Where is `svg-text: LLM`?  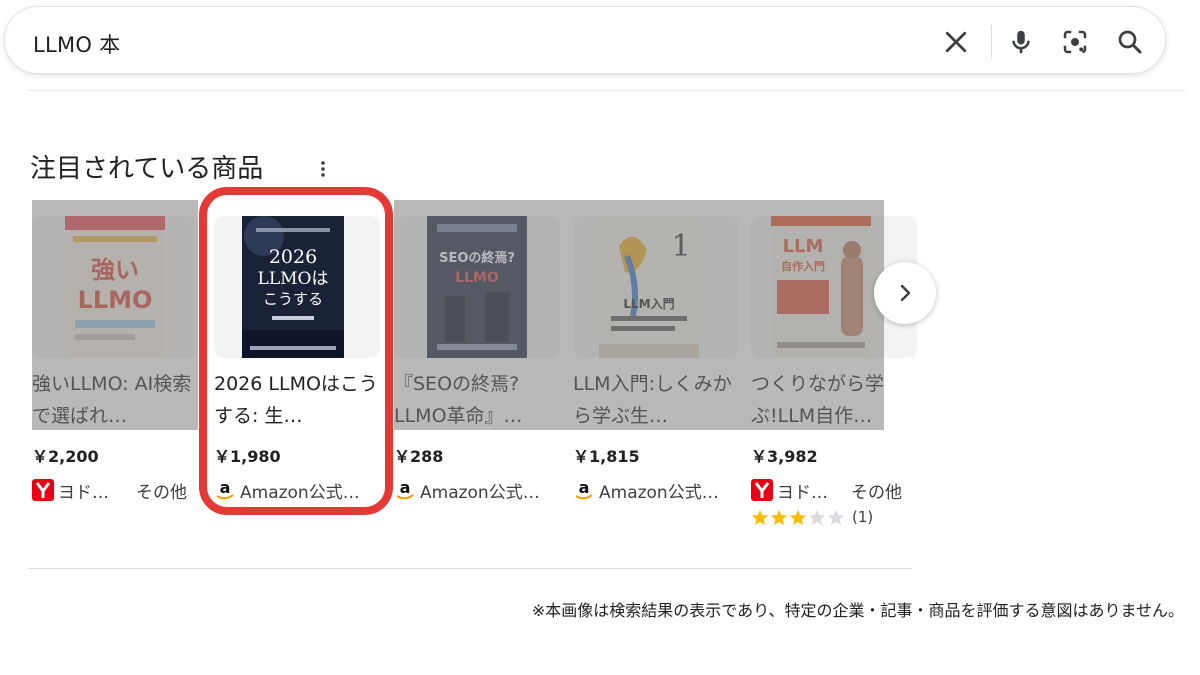
svg-text: LLM is located at coordinates (803, 246).